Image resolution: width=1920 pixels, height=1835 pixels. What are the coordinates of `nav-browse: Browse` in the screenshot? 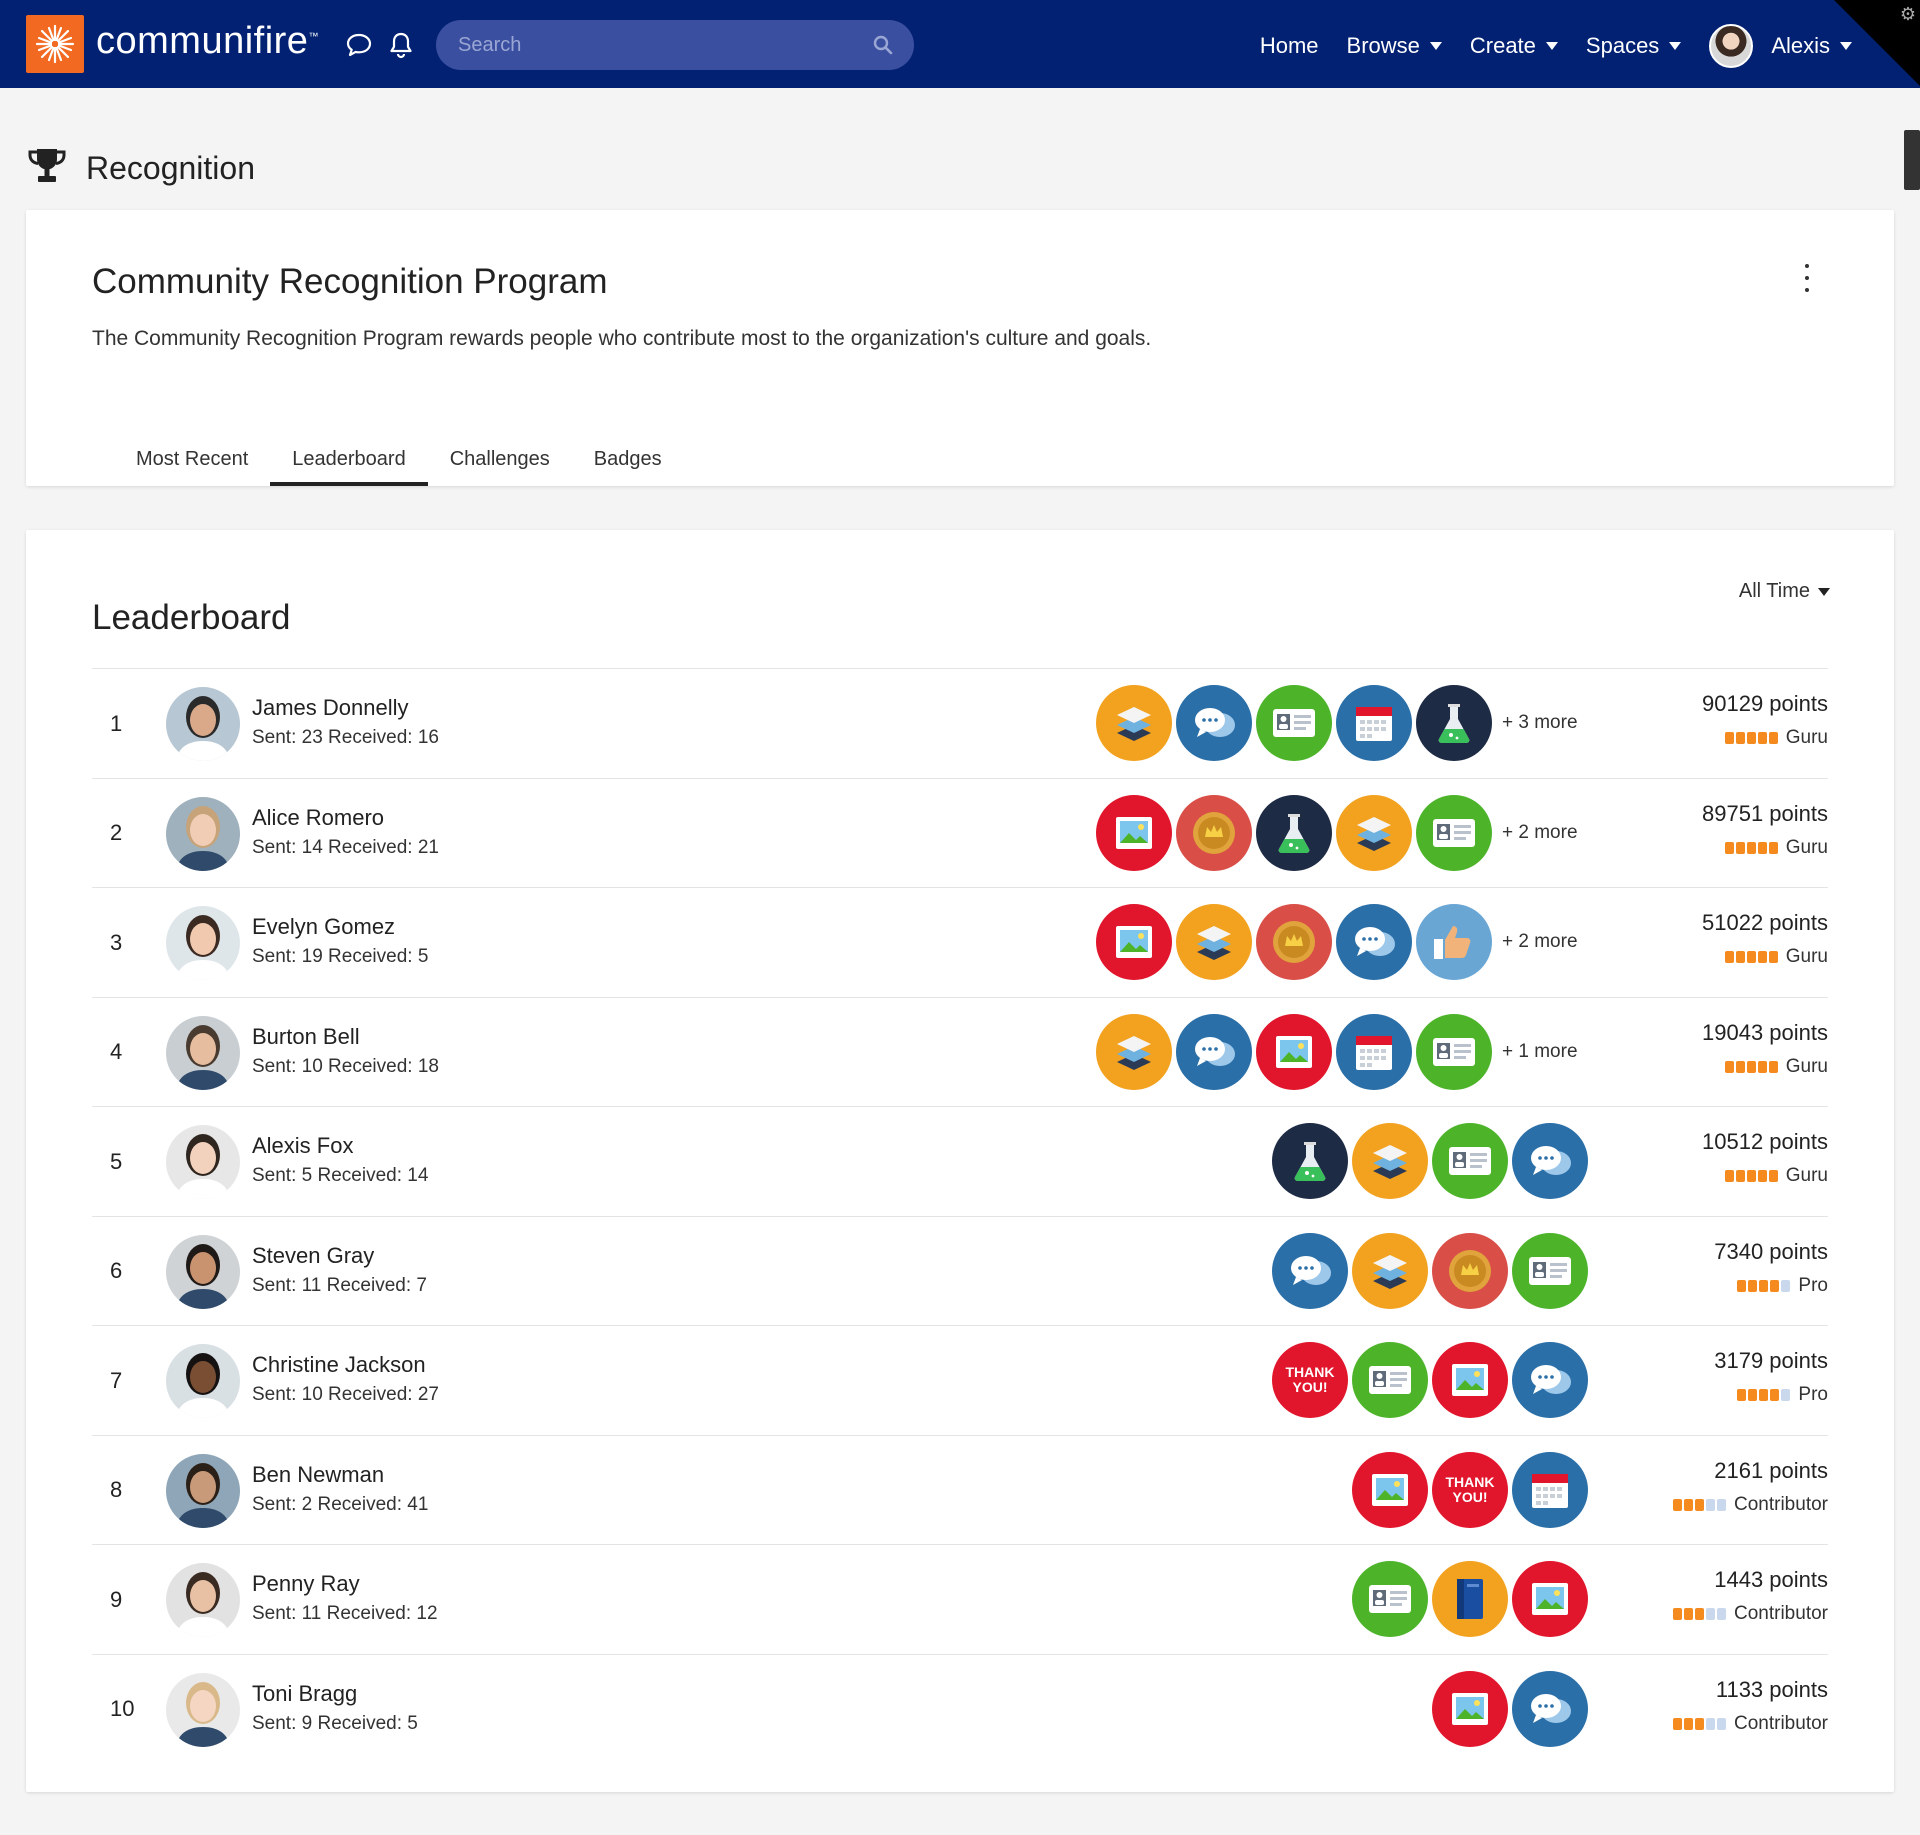 It's located at (1394, 46).